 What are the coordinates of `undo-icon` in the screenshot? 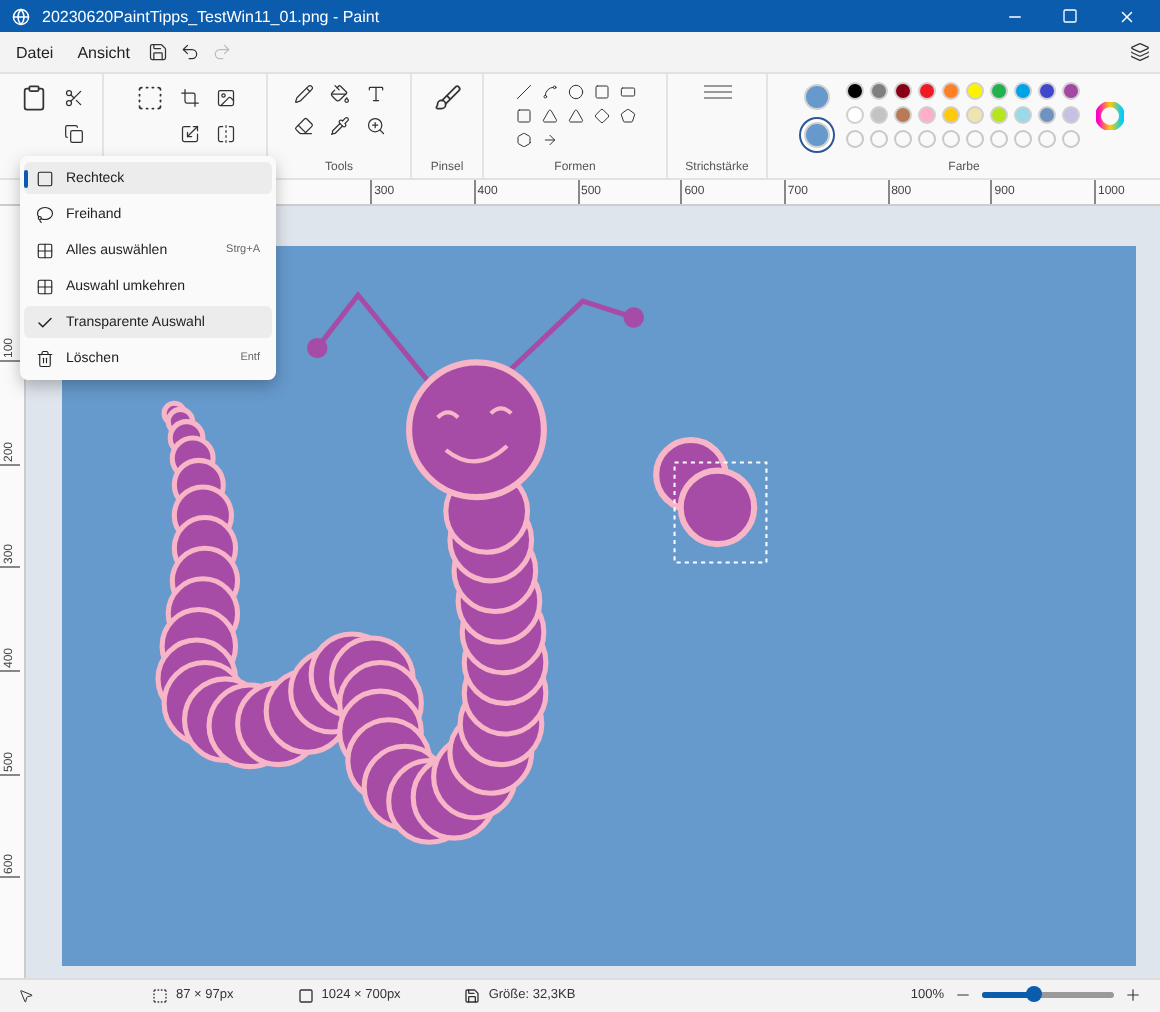 It's located at (189, 52).